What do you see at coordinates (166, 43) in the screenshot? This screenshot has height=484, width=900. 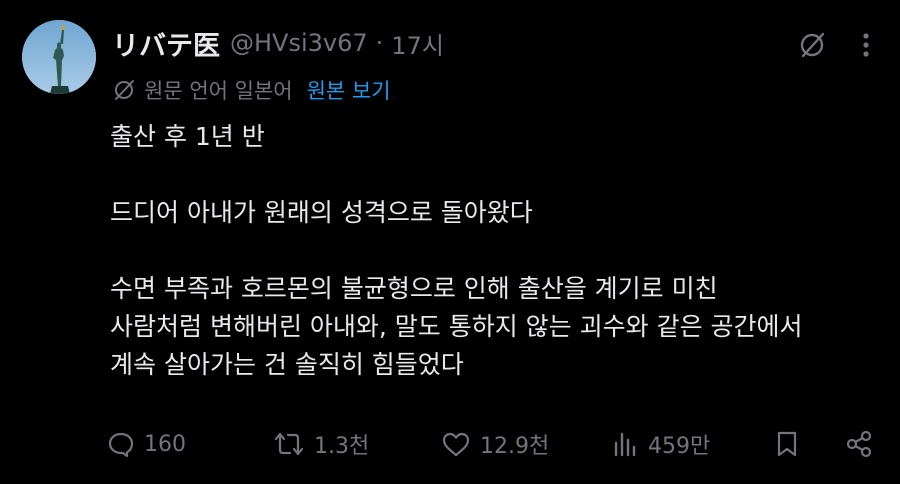 I see `author-display-name: リバテ医` at bounding box center [166, 43].